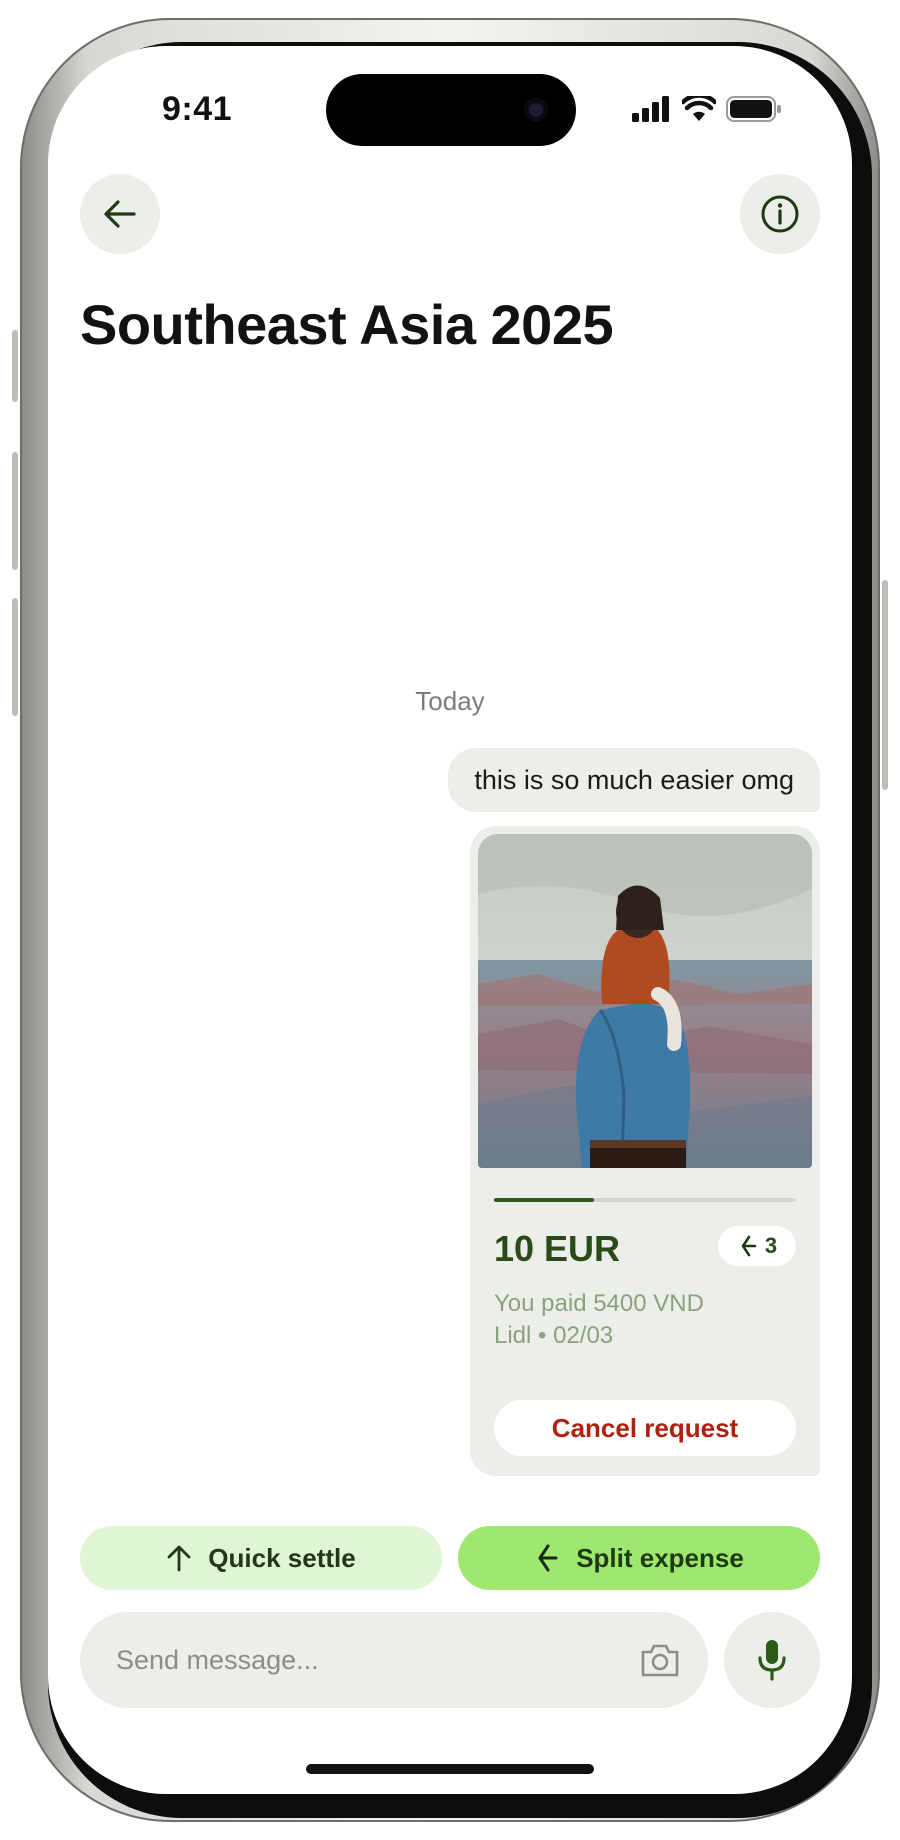  I want to click on volume-up-button, so click(15, 511).